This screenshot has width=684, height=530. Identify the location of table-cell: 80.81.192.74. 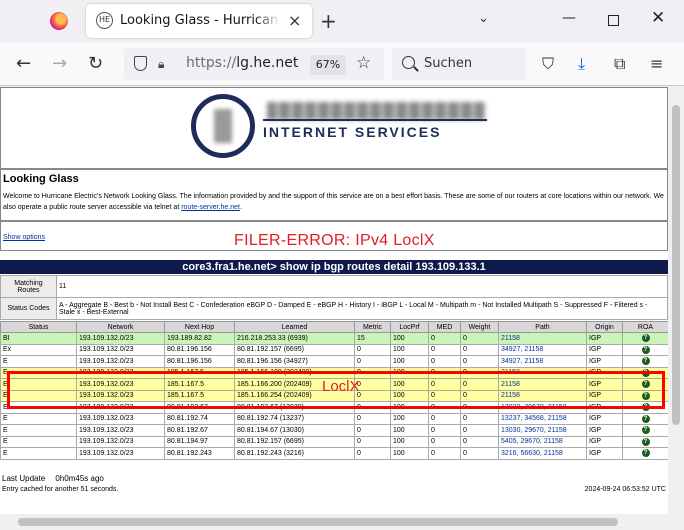
(199, 418).